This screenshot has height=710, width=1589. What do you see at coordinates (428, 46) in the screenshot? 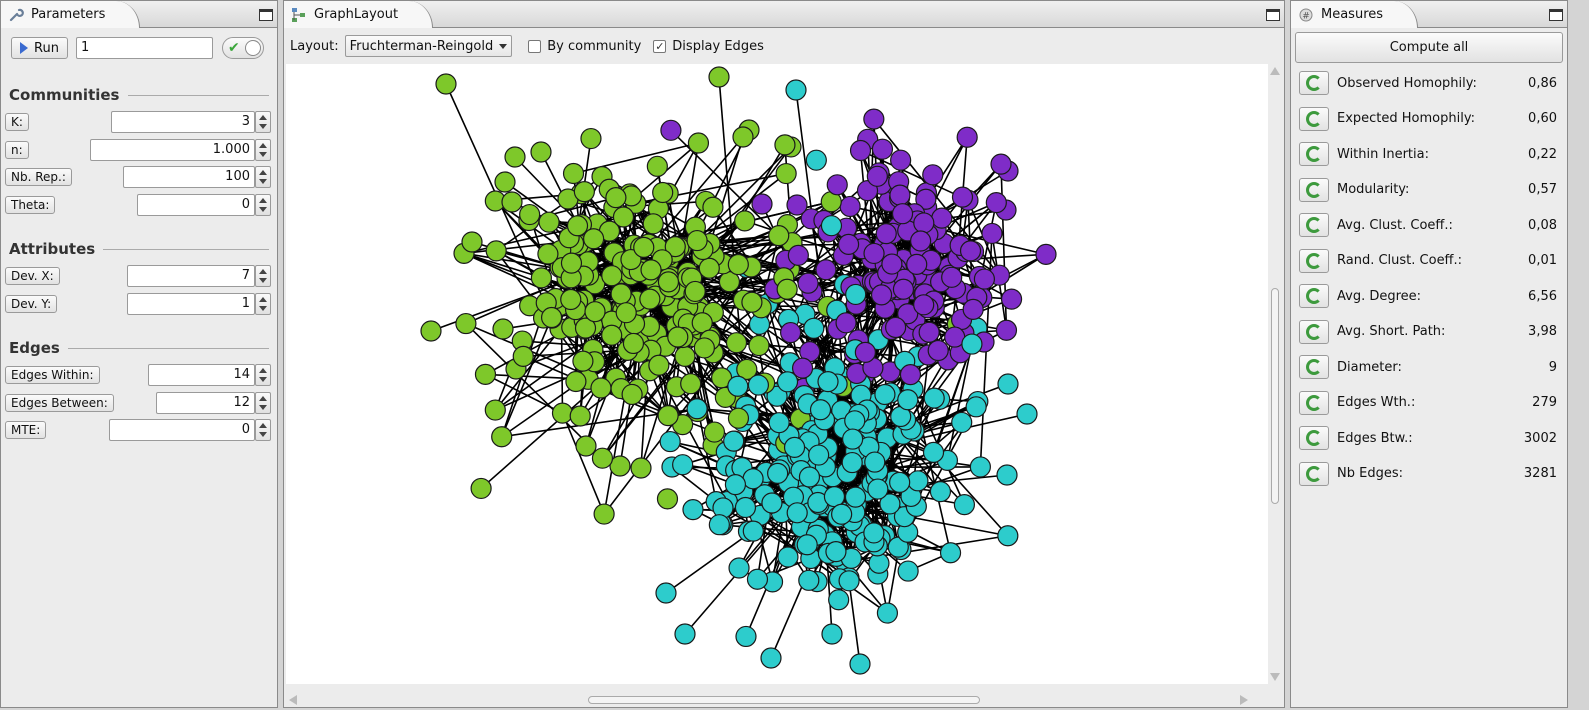
I see `layout-select: Fruchterman-Reingold` at bounding box center [428, 46].